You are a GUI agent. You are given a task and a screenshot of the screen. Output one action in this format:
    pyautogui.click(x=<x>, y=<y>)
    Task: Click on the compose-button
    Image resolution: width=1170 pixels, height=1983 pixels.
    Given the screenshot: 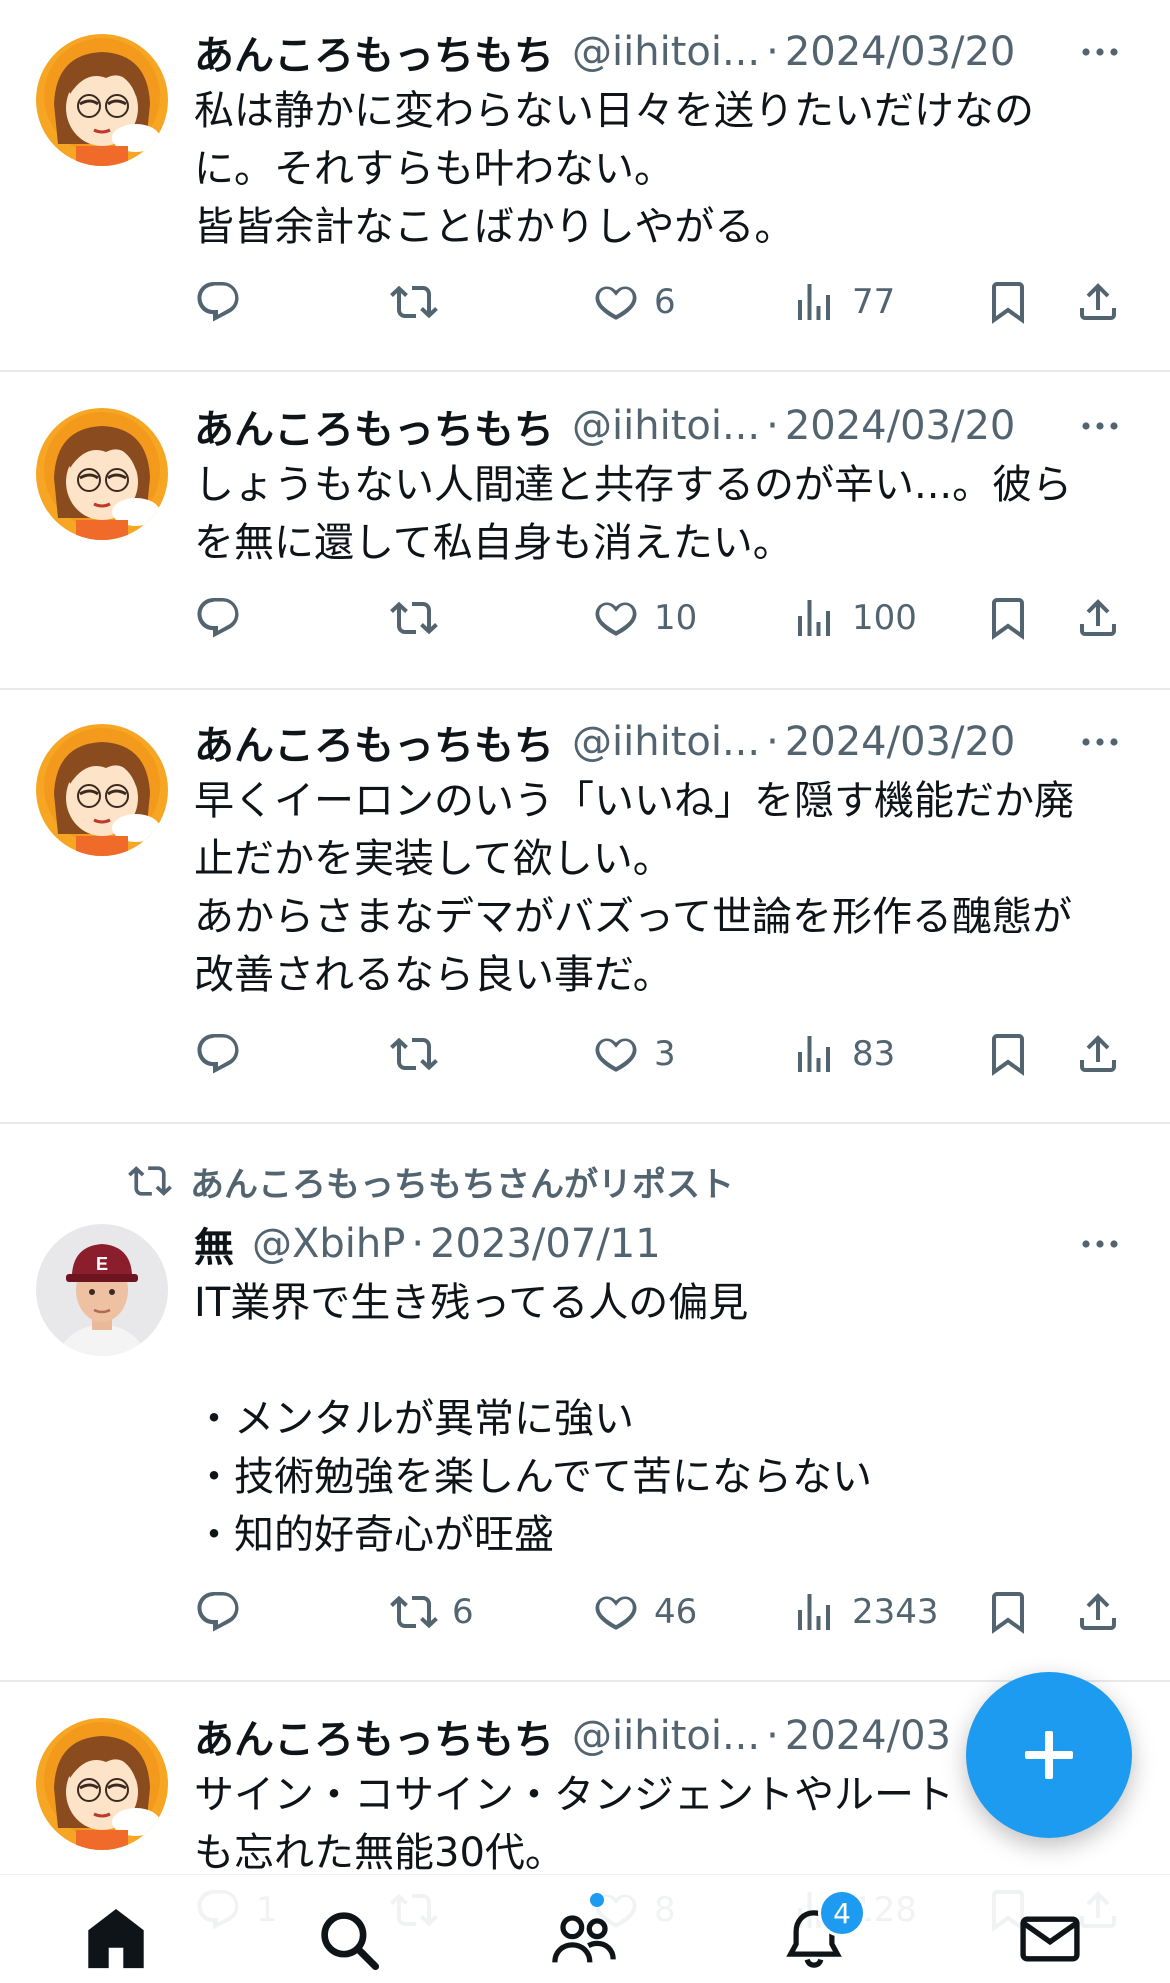 What is the action you would take?
    pyautogui.click(x=1049, y=1755)
    